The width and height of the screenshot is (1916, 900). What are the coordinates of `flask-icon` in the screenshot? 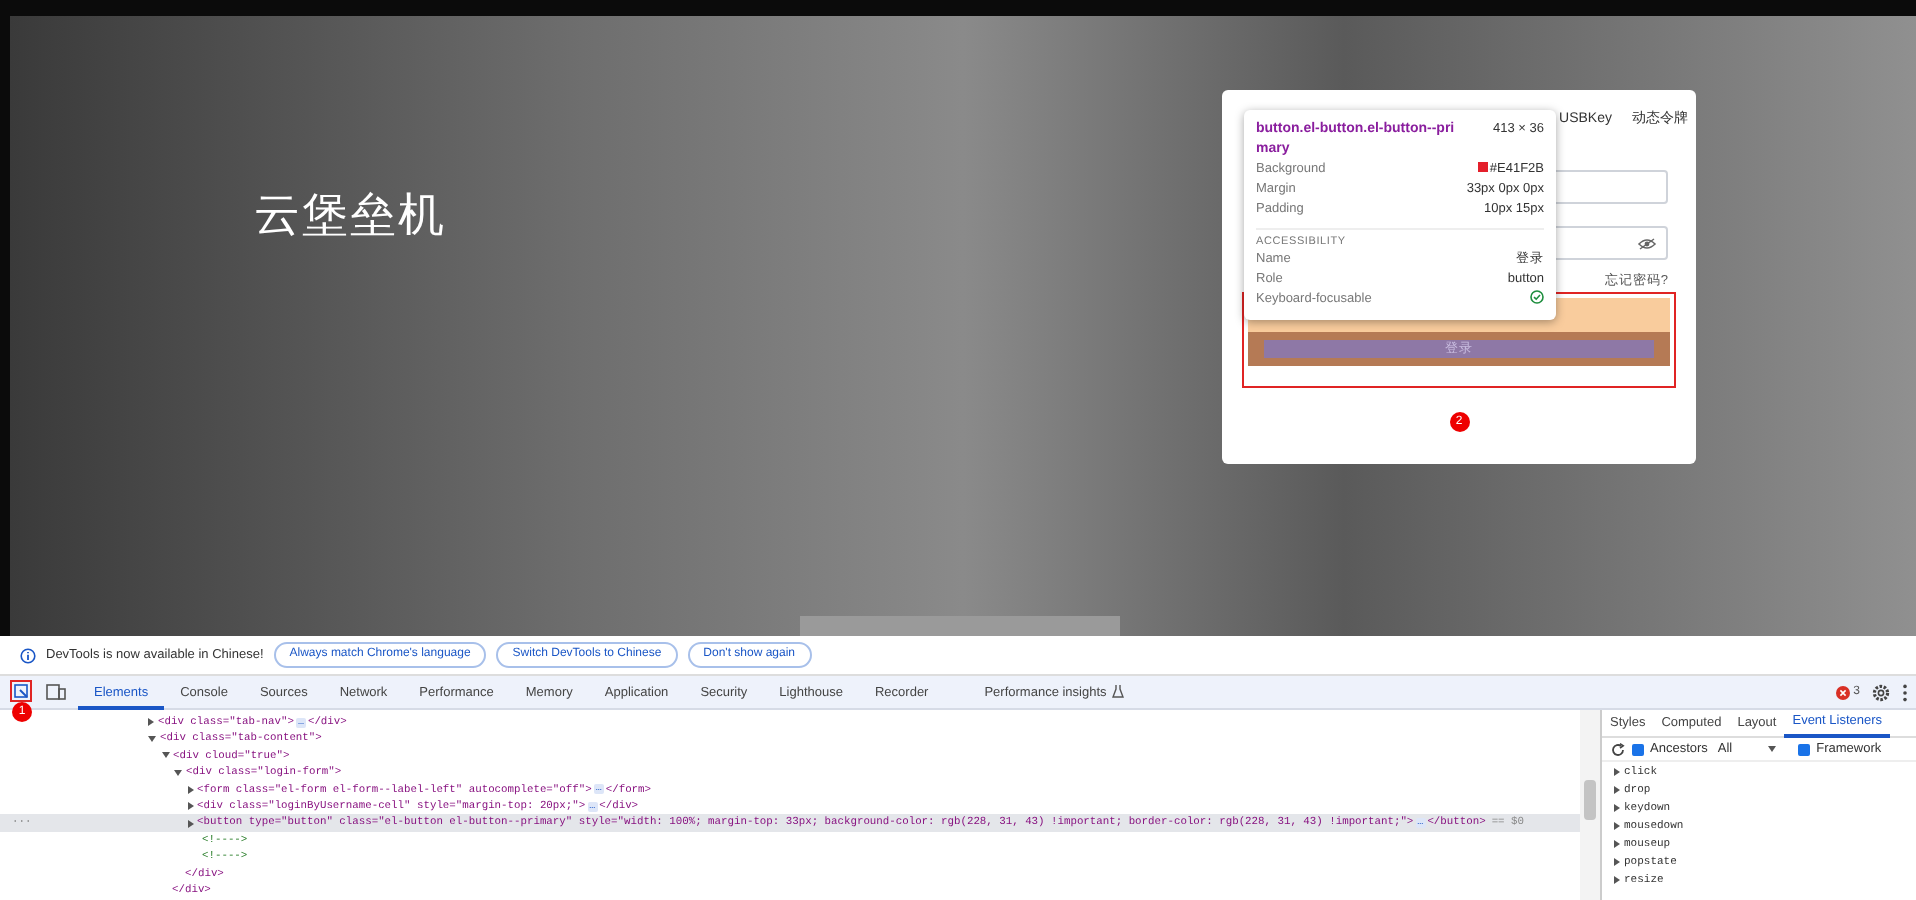 It's located at (1118, 691).